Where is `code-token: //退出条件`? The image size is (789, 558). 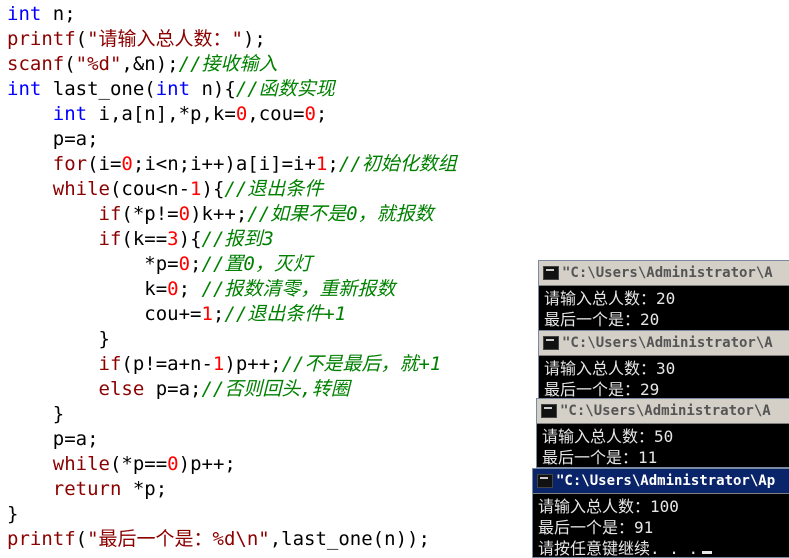 code-token: //退出条件 is located at coordinates (274, 189).